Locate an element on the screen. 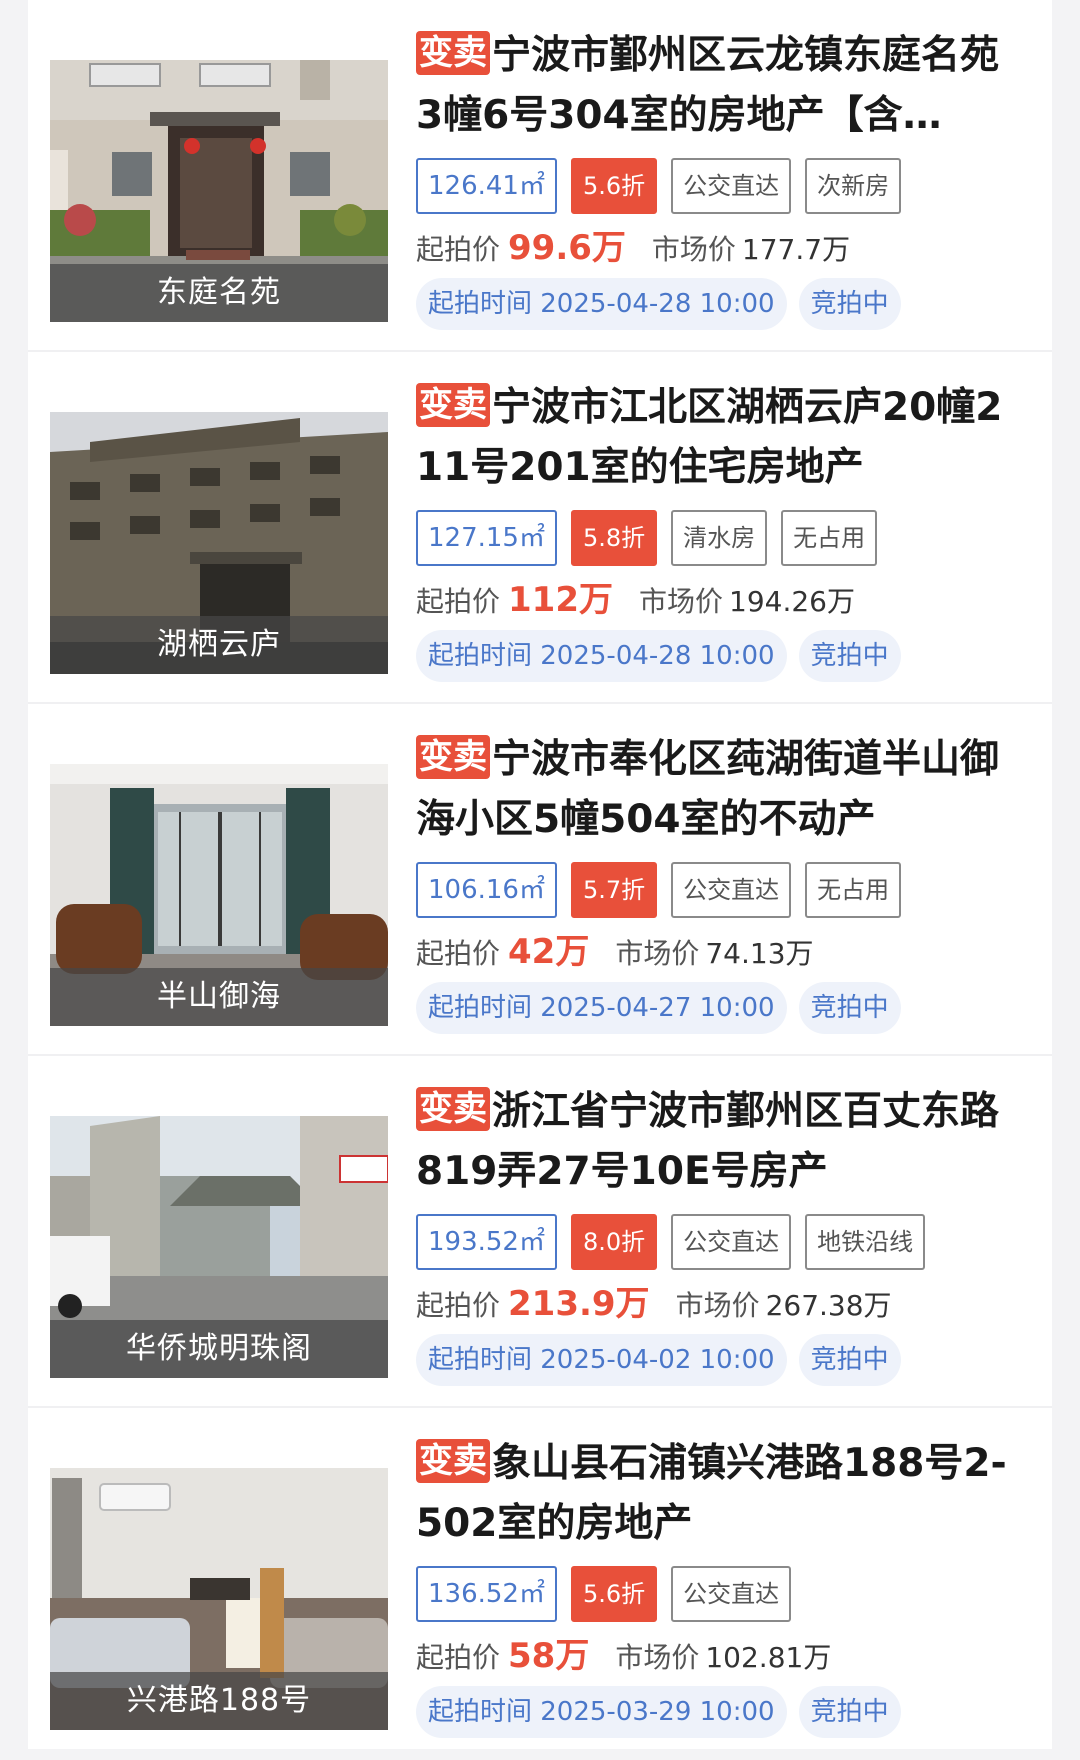  time-row: 起拍时间 2025-04-27 10:00 竞拍中 is located at coordinates (658, 1008).